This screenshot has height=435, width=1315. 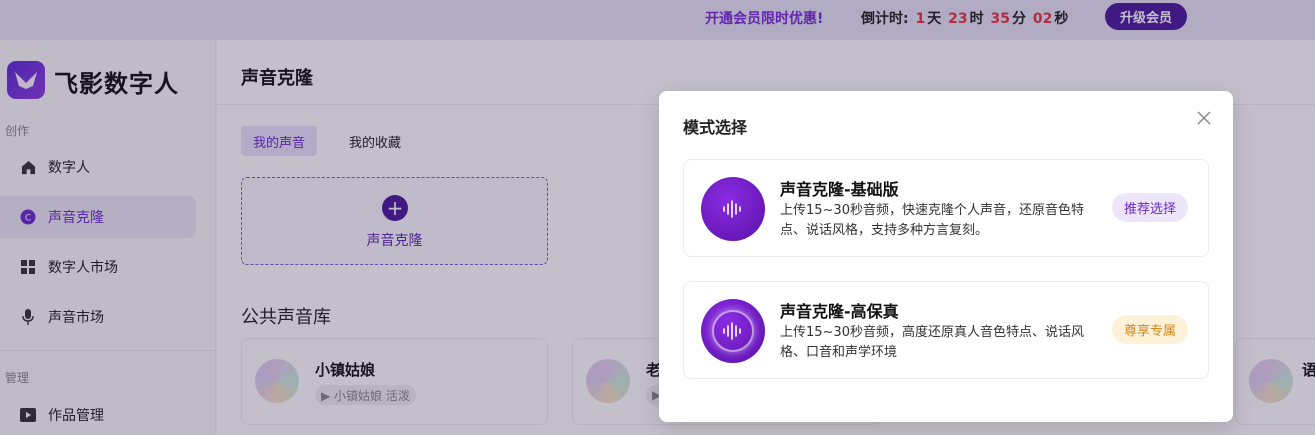 What do you see at coordinates (1205, 119) in the screenshot?
I see `close-icon` at bounding box center [1205, 119].